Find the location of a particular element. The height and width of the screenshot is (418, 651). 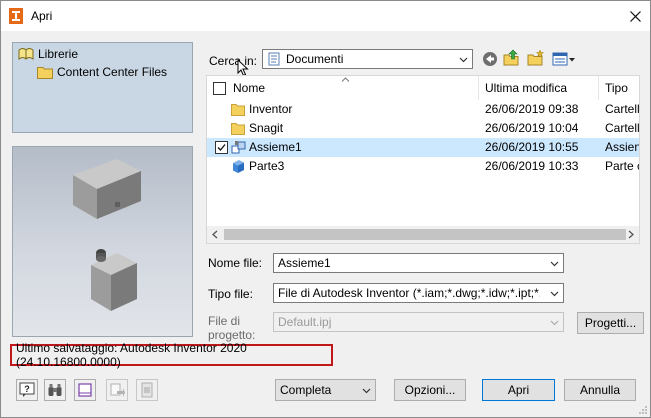

scrollbar-thumb is located at coordinates (425, 234).